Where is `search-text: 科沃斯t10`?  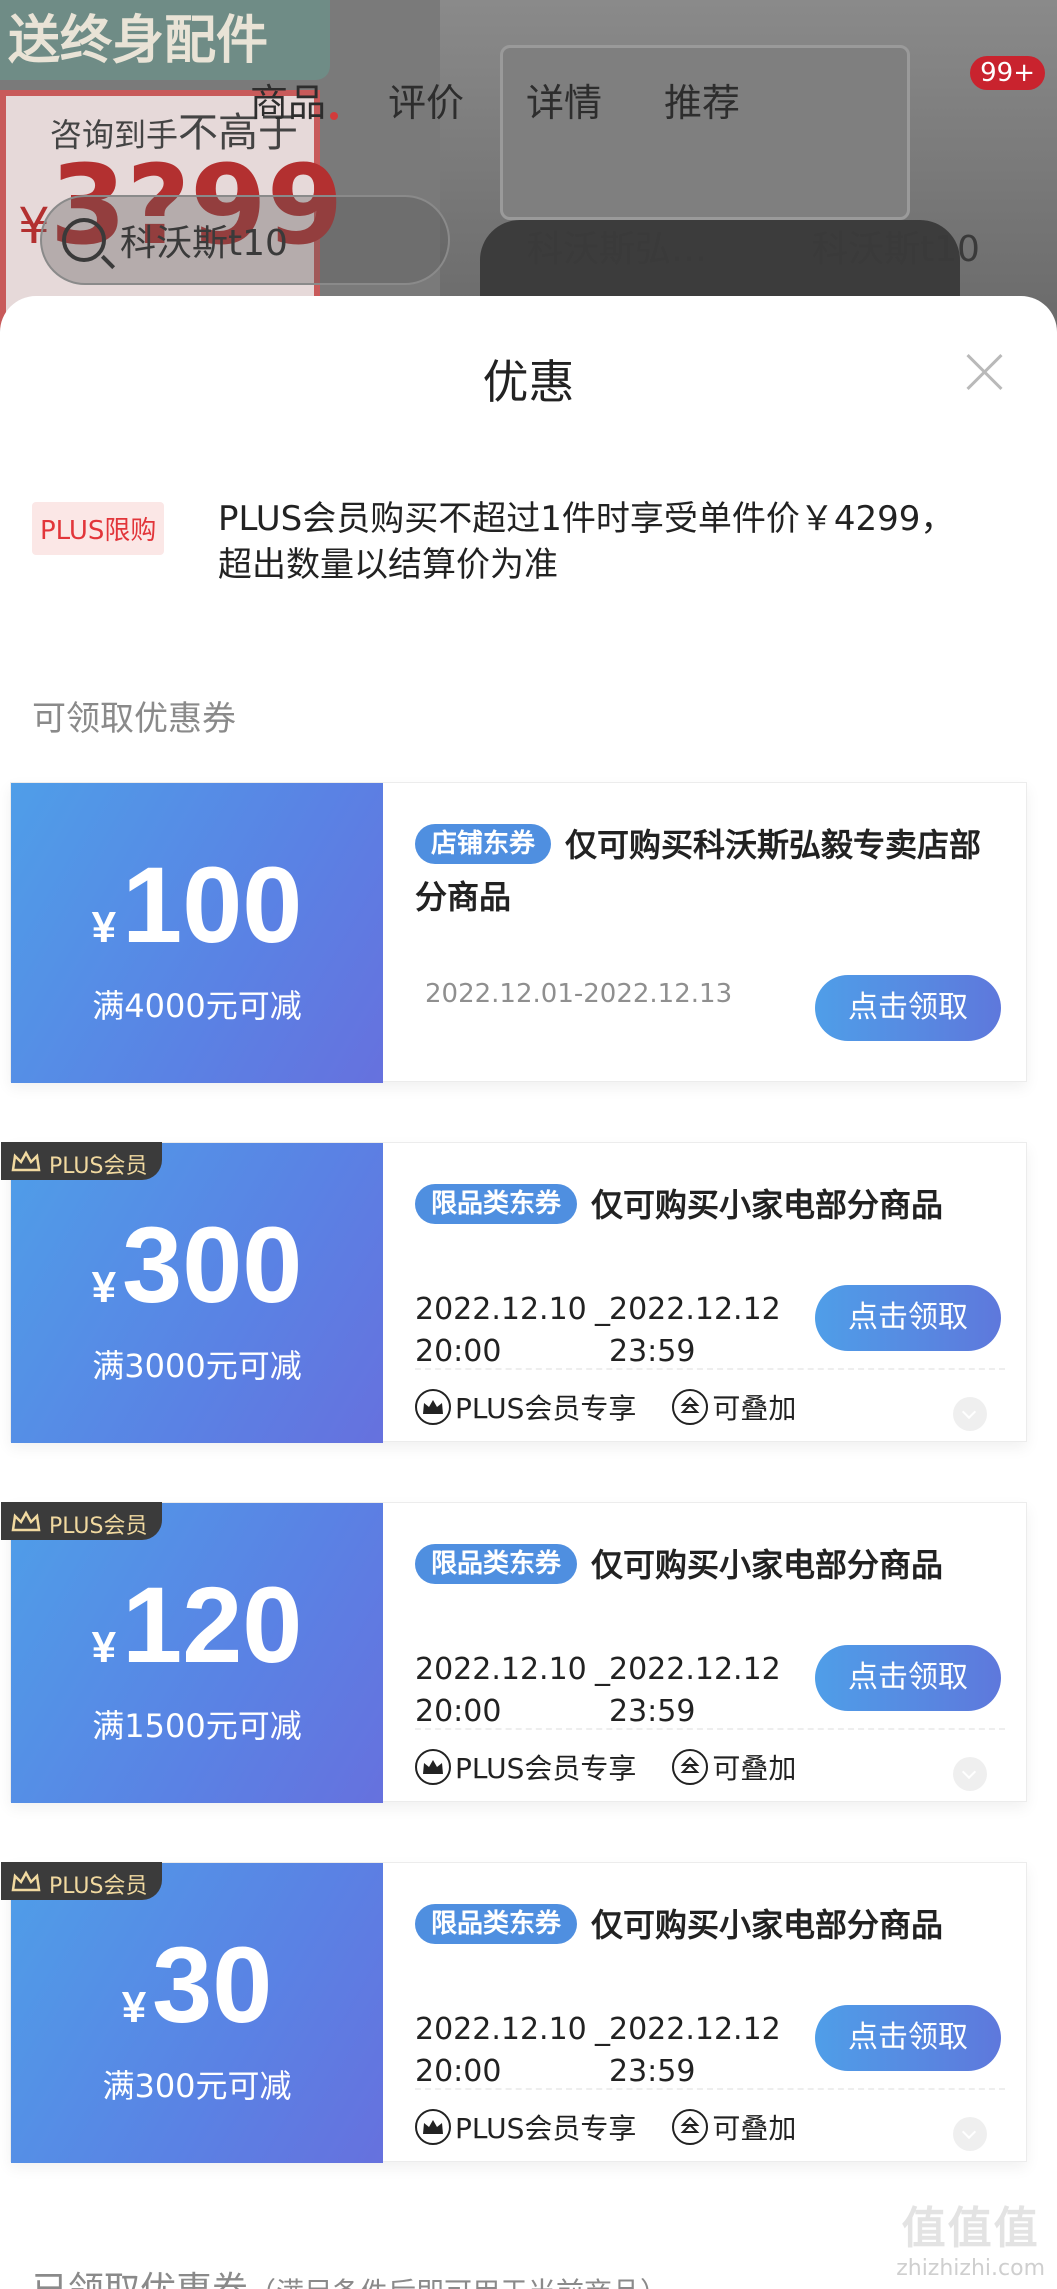 search-text: 科沃斯t10 is located at coordinates (204, 243).